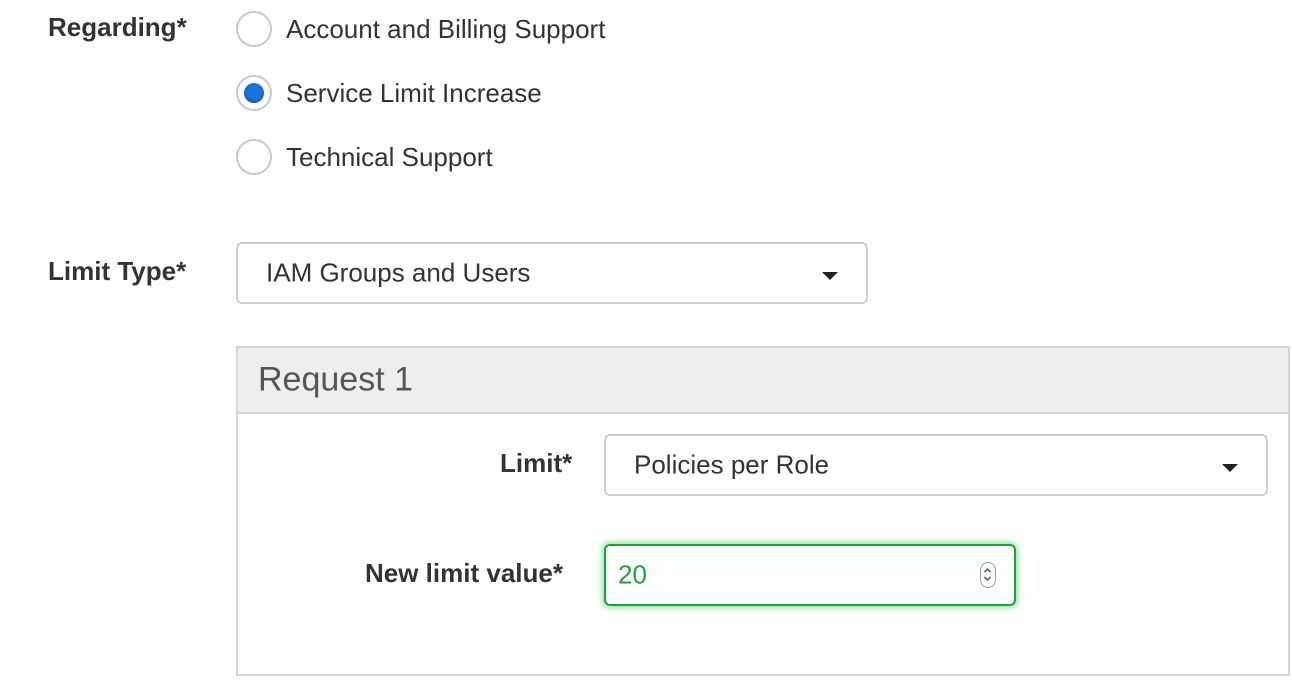 This screenshot has width=1292, height=700. Describe the element at coordinates (632, 575) in the screenshot. I see `new-limit-value-text: 20` at that location.